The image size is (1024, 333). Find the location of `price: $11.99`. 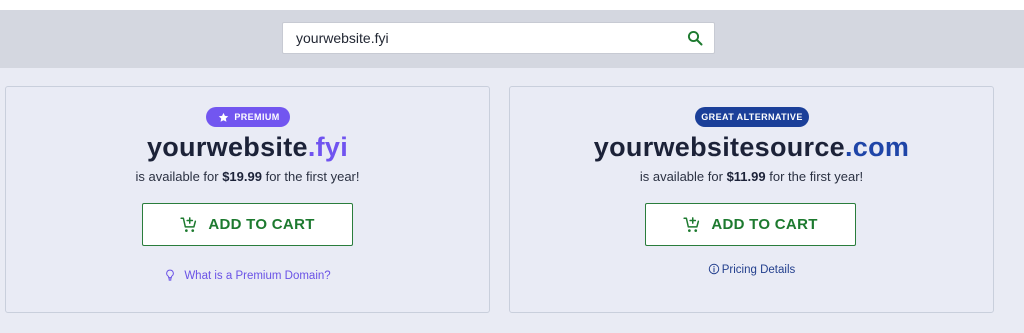

price: $11.99 is located at coordinates (746, 176).